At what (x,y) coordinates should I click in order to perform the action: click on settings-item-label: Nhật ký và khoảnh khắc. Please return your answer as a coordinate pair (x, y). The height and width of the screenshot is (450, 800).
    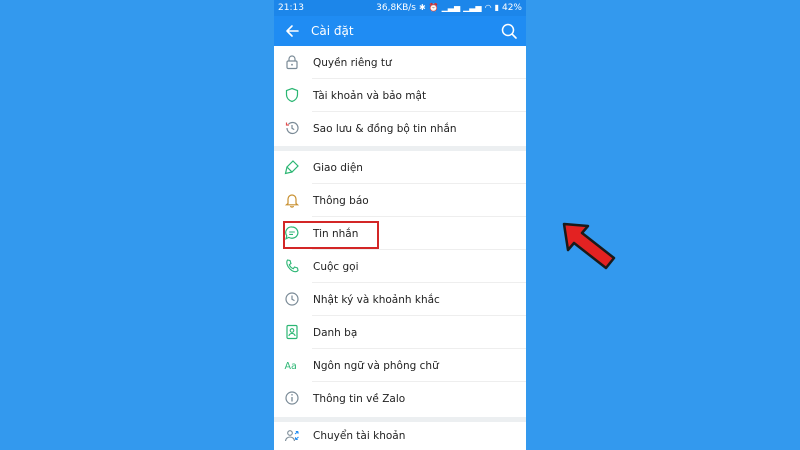
    Looking at the image, I should click on (376, 299).